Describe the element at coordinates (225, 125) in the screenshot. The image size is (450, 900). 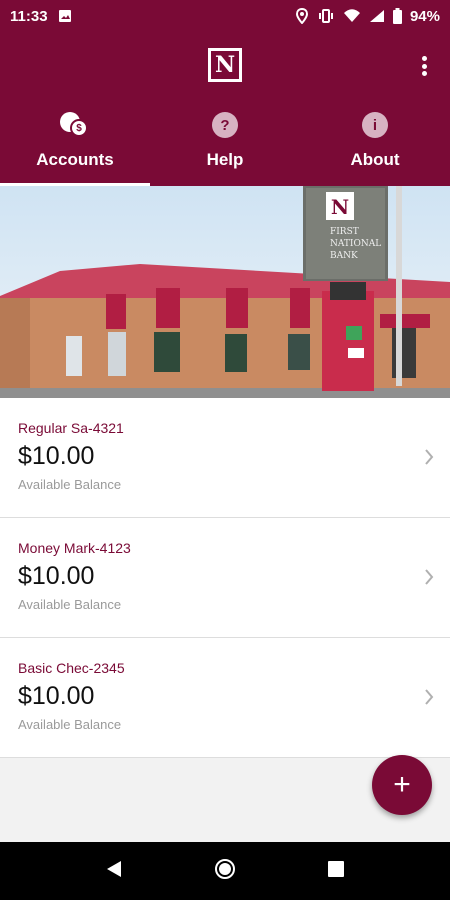
I see `question-icon: ?` at that location.